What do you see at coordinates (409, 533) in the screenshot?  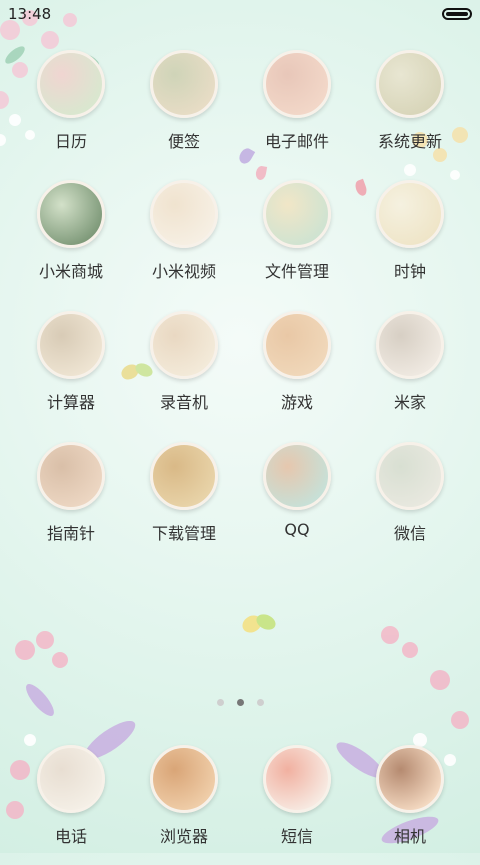 I see `app-label: 微信` at bounding box center [409, 533].